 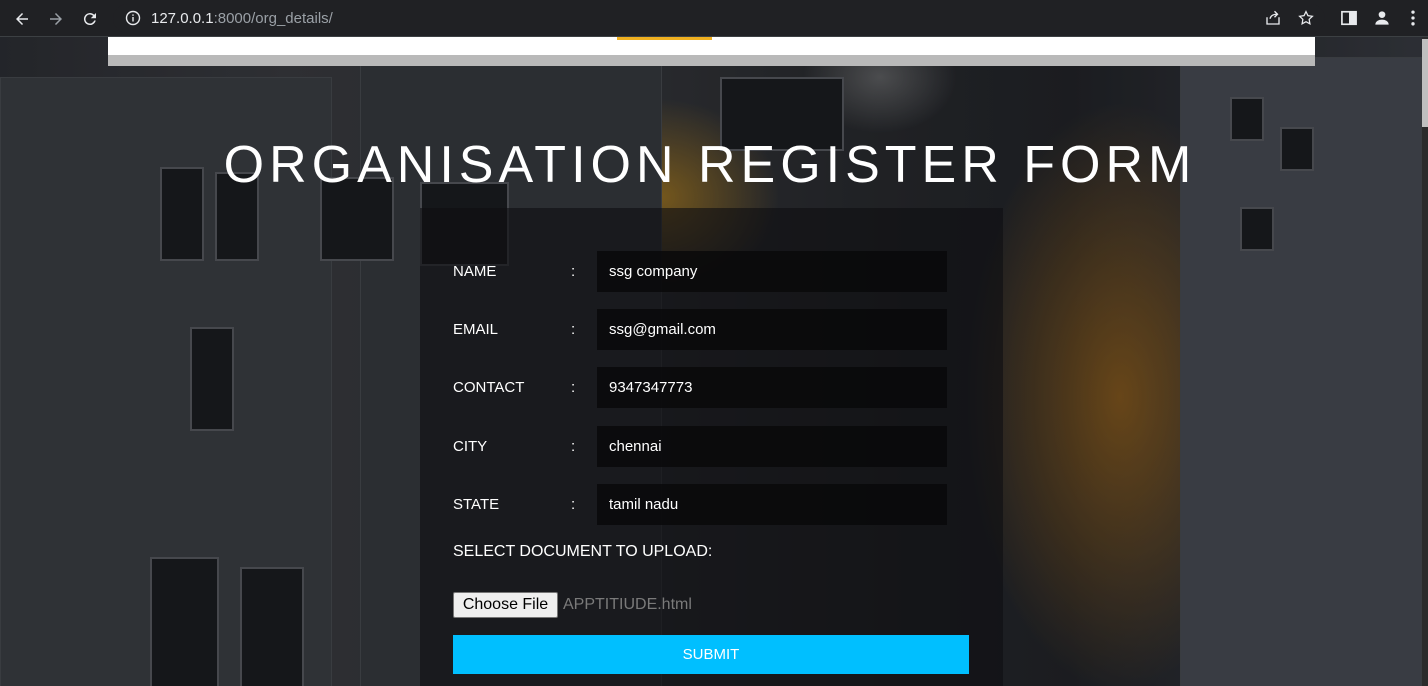 What do you see at coordinates (573, 504) in the screenshot?
I see `state-colon: :` at bounding box center [573, 504].